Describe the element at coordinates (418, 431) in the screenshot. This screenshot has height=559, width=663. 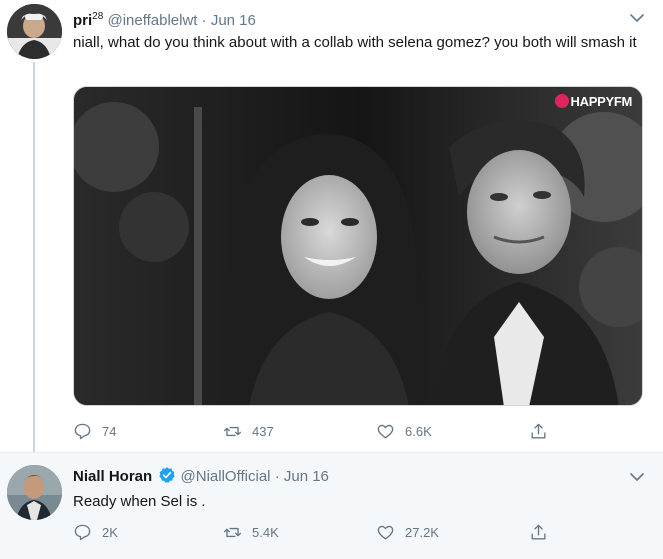
I see `like-count: 6.6K` at that location.